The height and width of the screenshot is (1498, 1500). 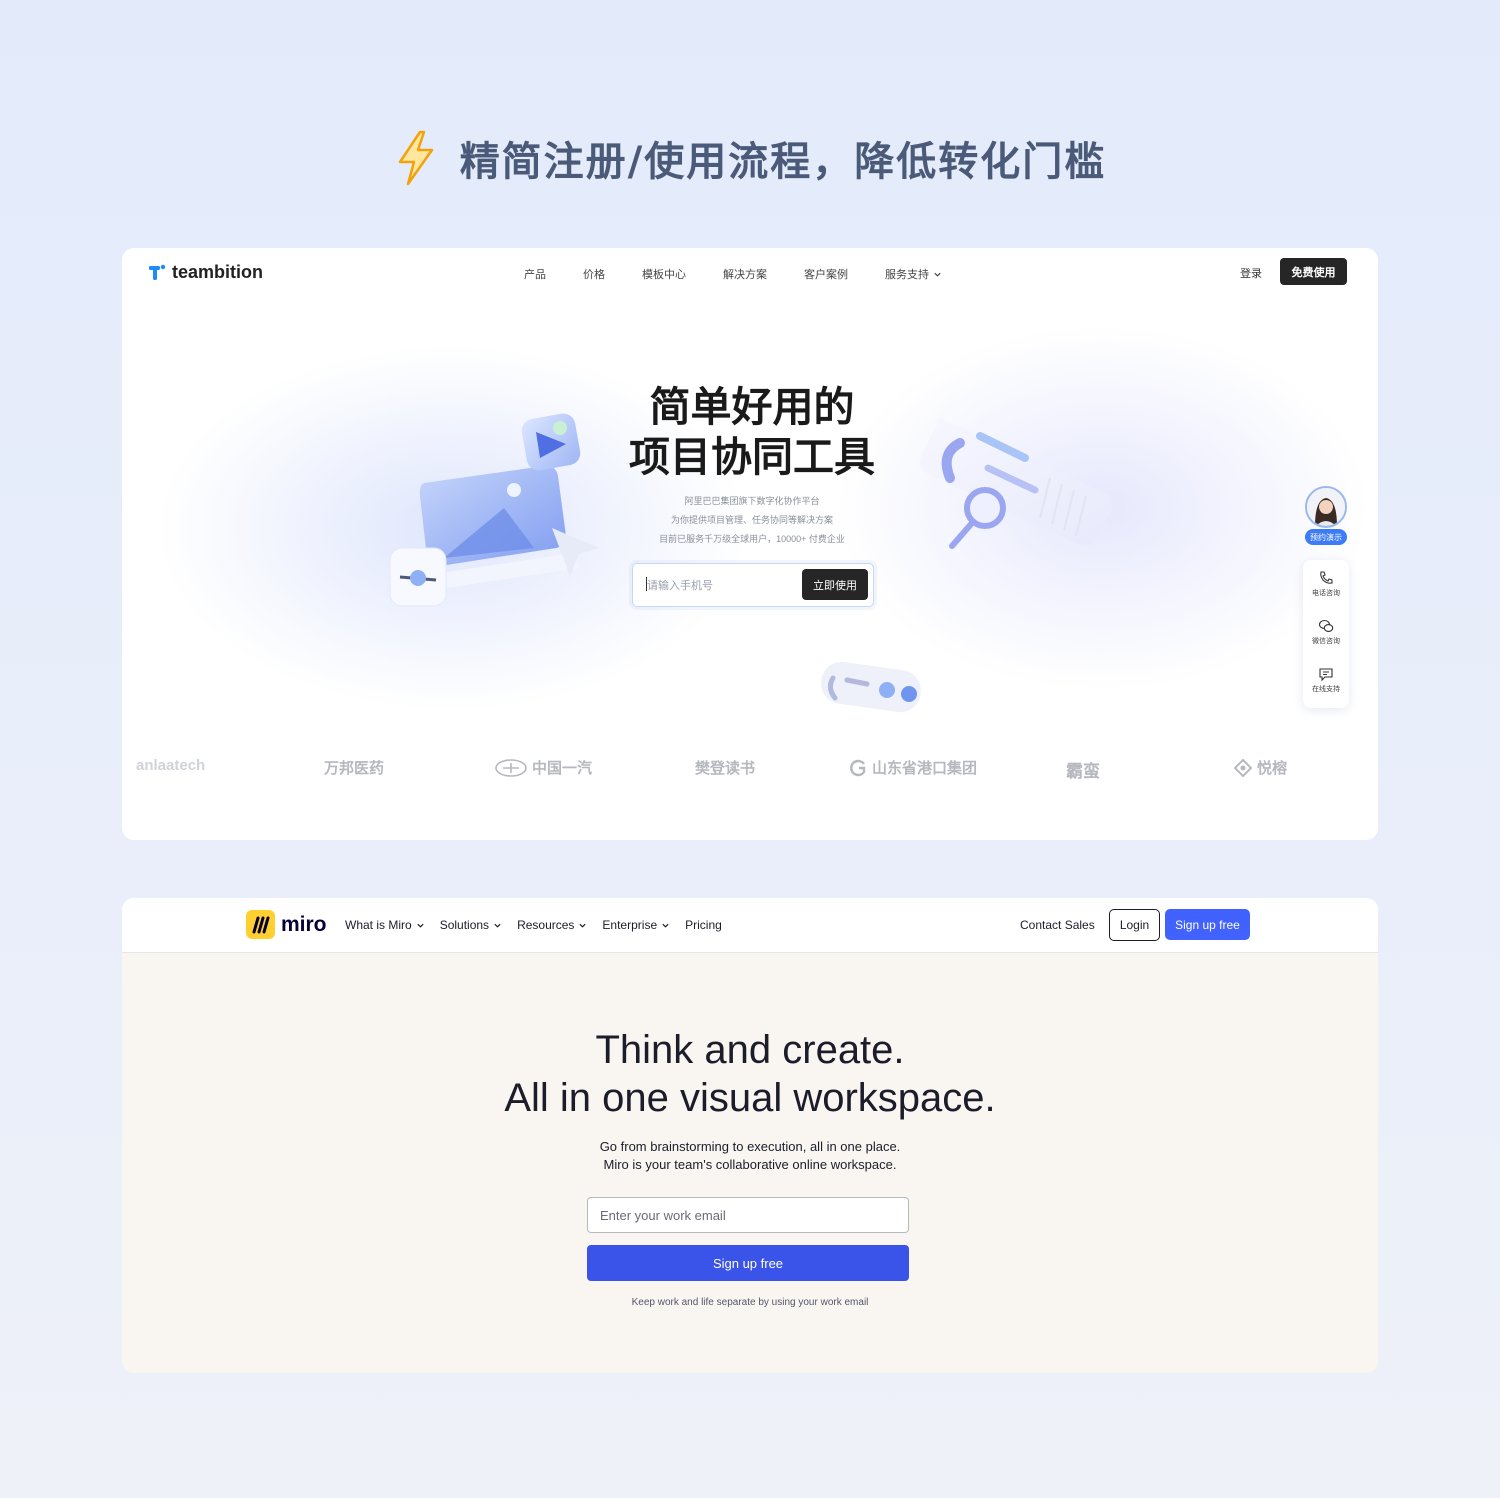 What do you see at coordinates (725, 768) in the screenshot?
I see `client-logo: 樊登读书` at bounding box center [725, 768].